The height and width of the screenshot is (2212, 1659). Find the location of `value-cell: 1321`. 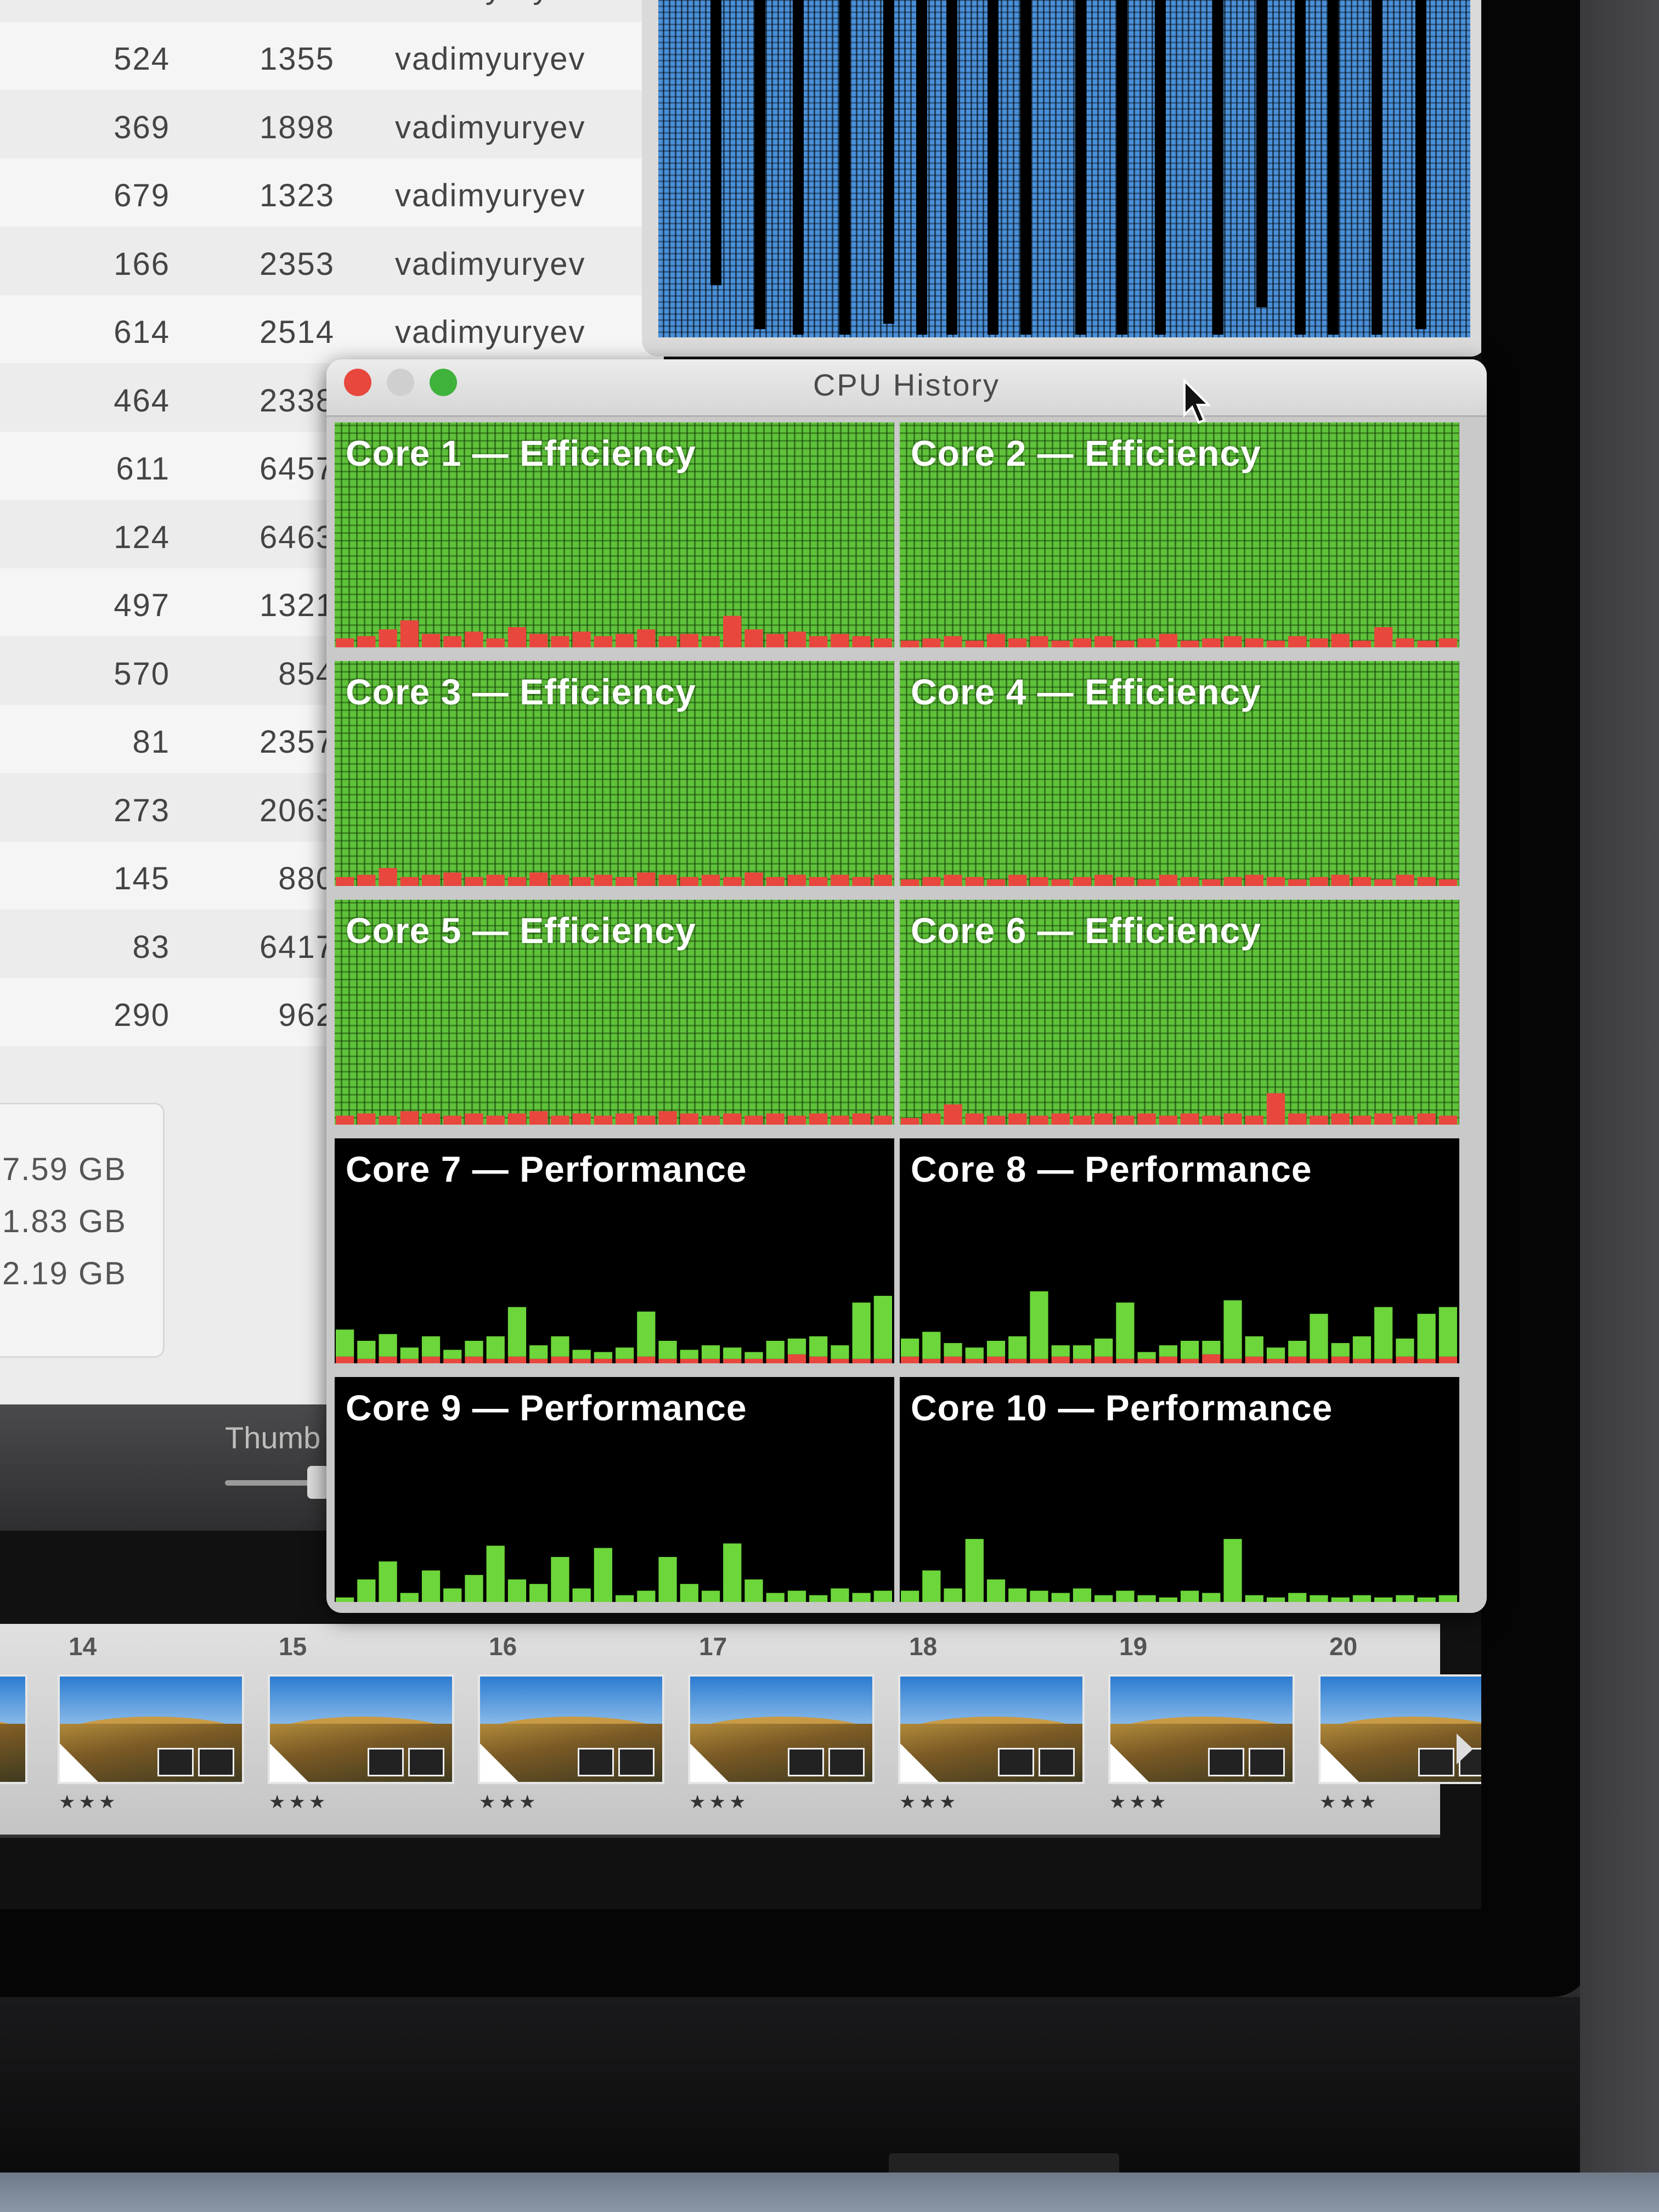

value-cell: 1321 is located at coordinates (297, 605).